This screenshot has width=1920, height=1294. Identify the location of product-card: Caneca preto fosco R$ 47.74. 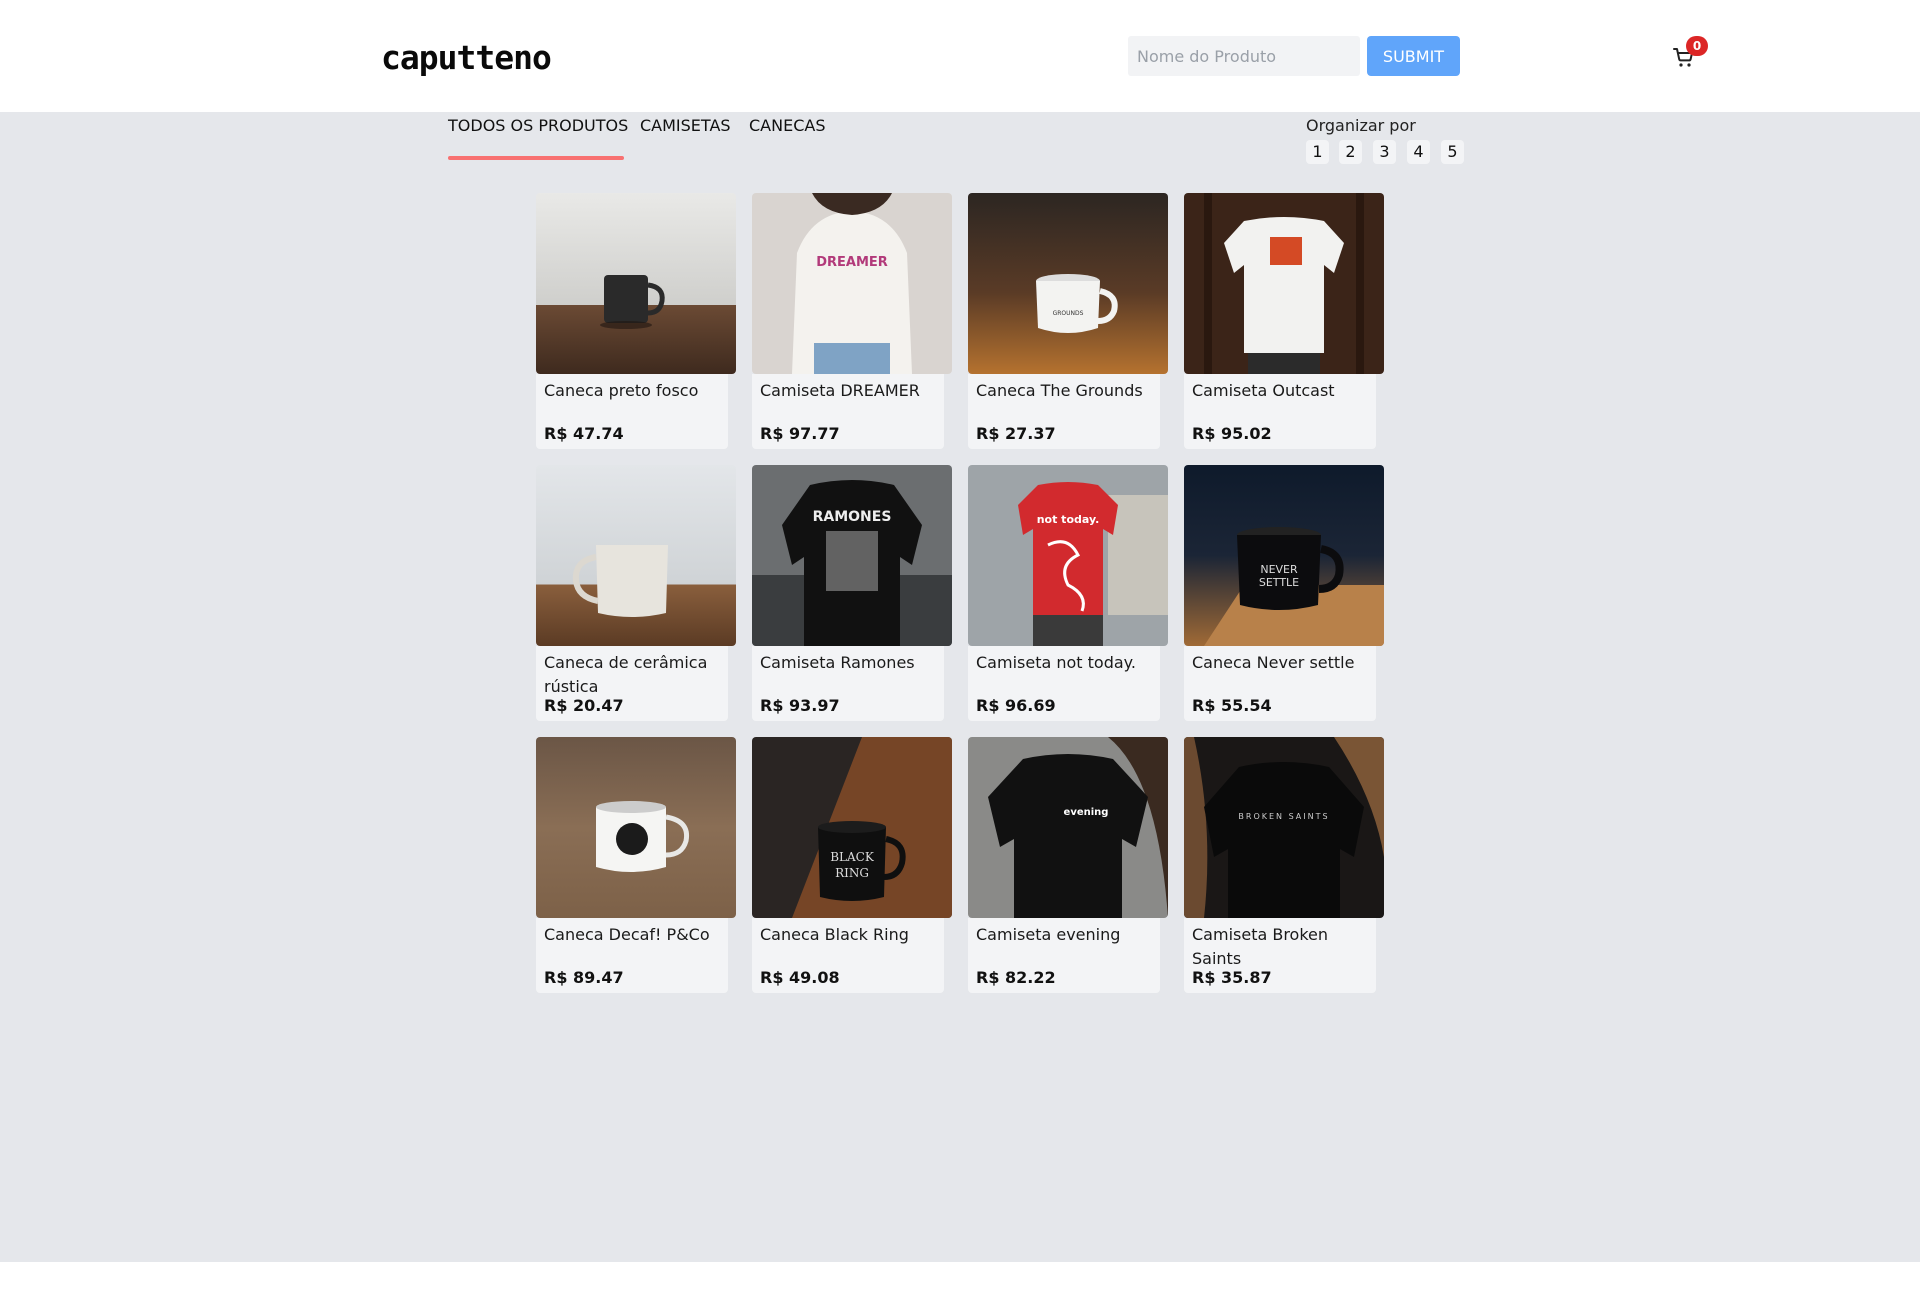
(636, 322).